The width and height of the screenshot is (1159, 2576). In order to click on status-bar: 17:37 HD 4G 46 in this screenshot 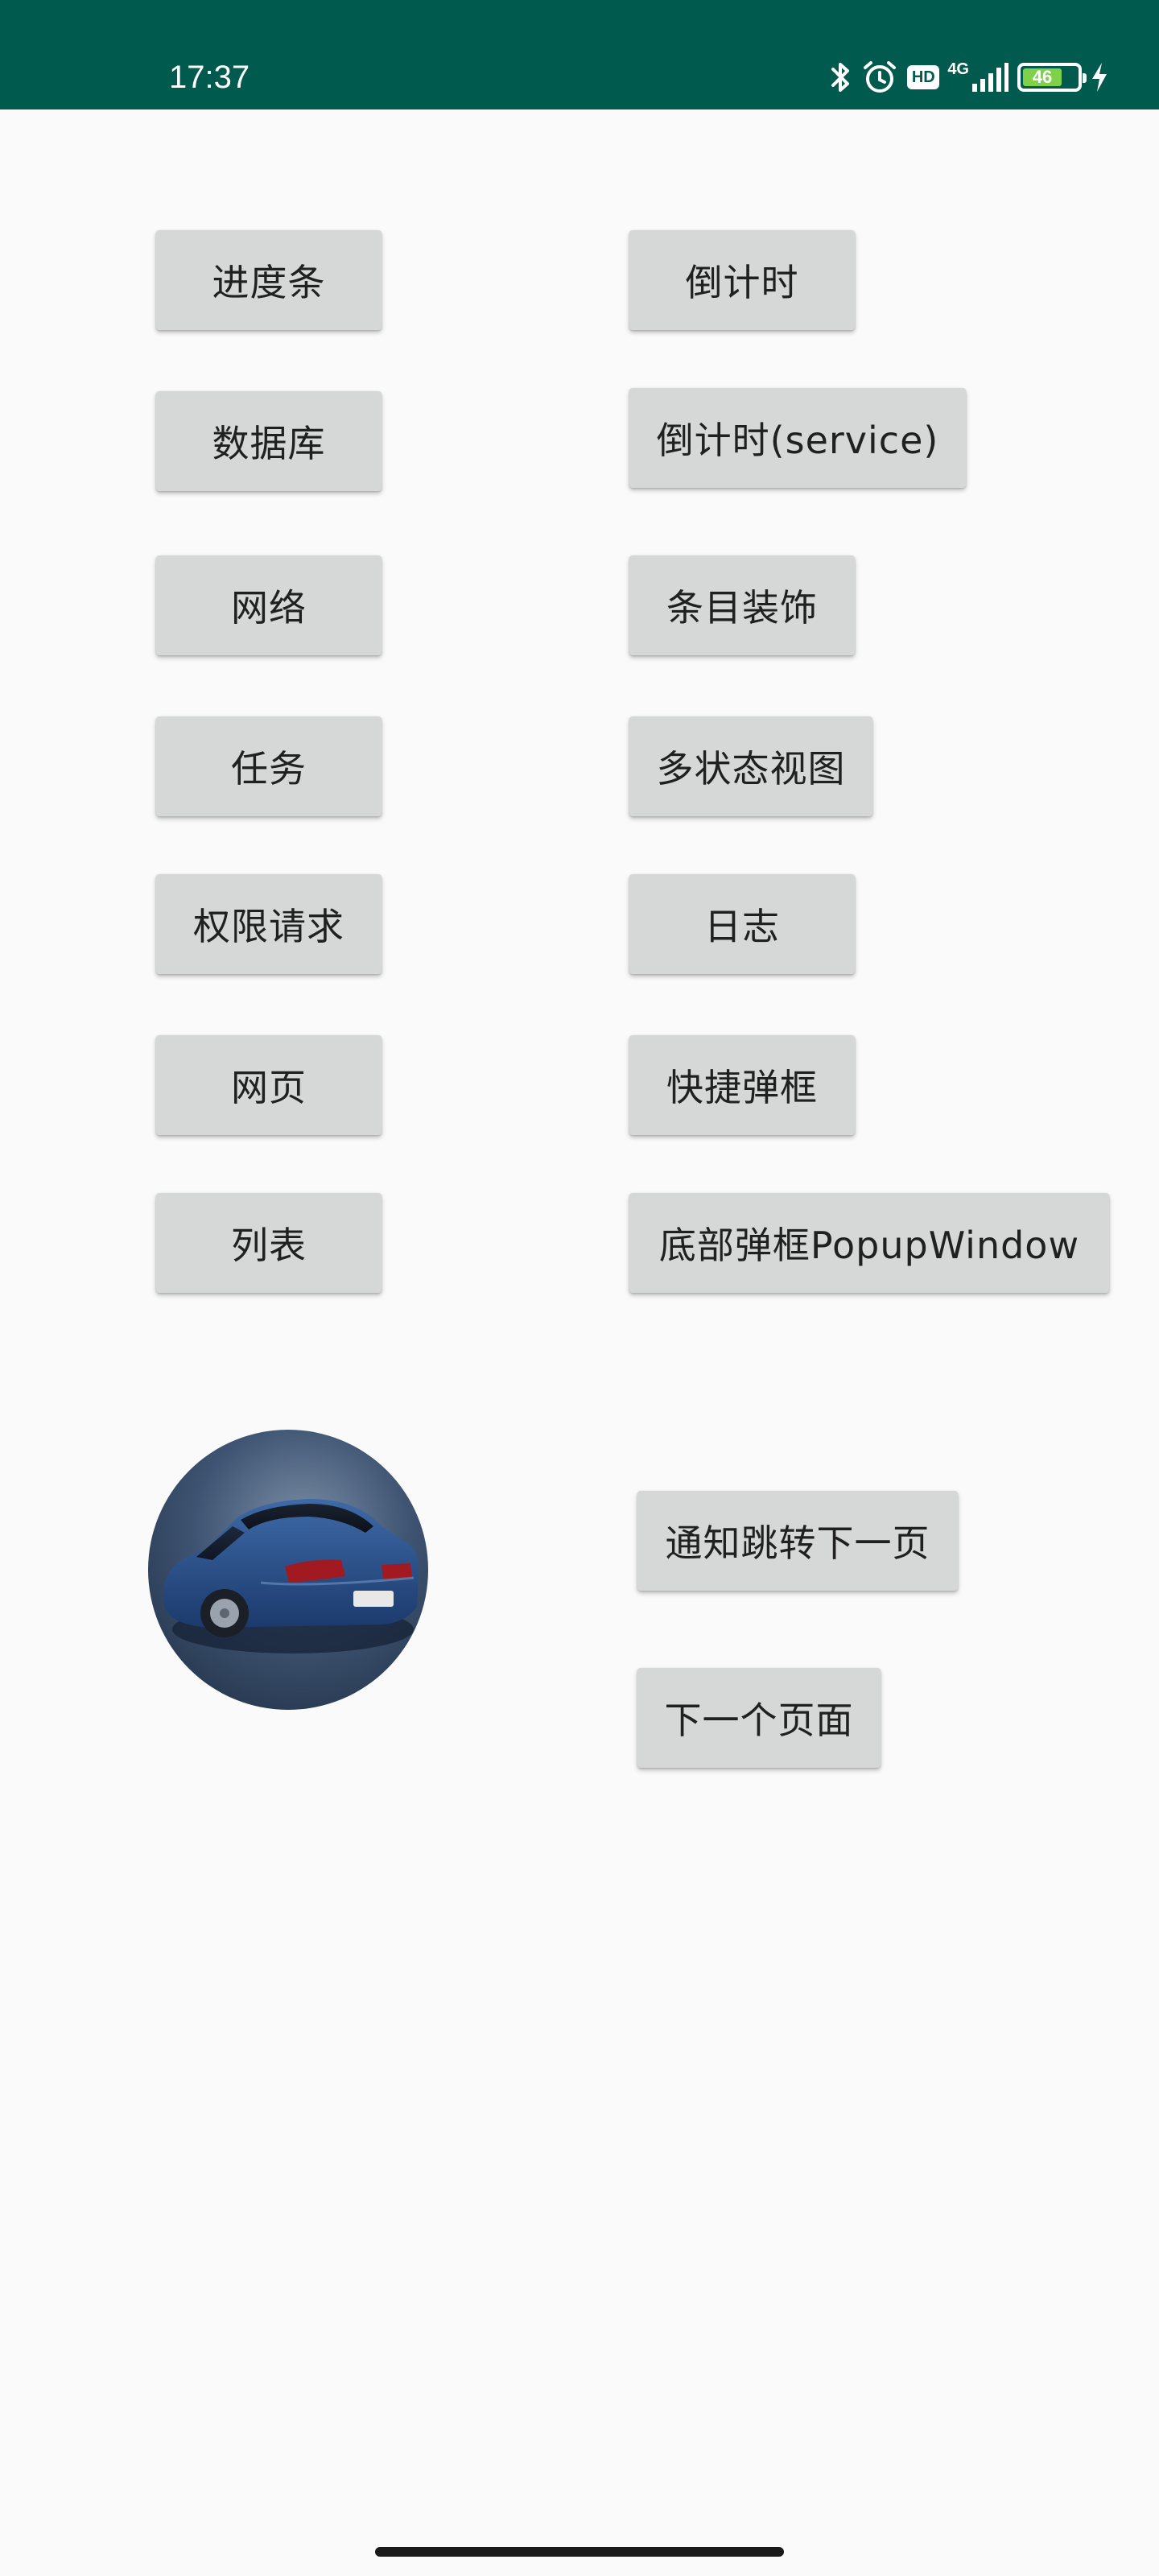, I will do `click(579, 54)`.